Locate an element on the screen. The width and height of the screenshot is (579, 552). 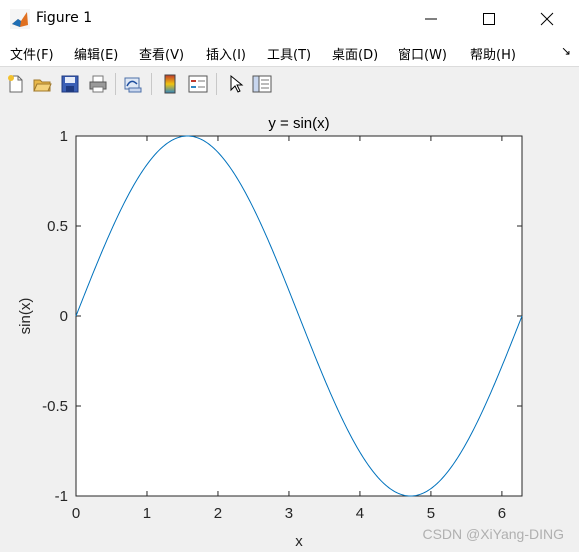
menu-help: 帮助(H) is located at coordinates (493, 53).